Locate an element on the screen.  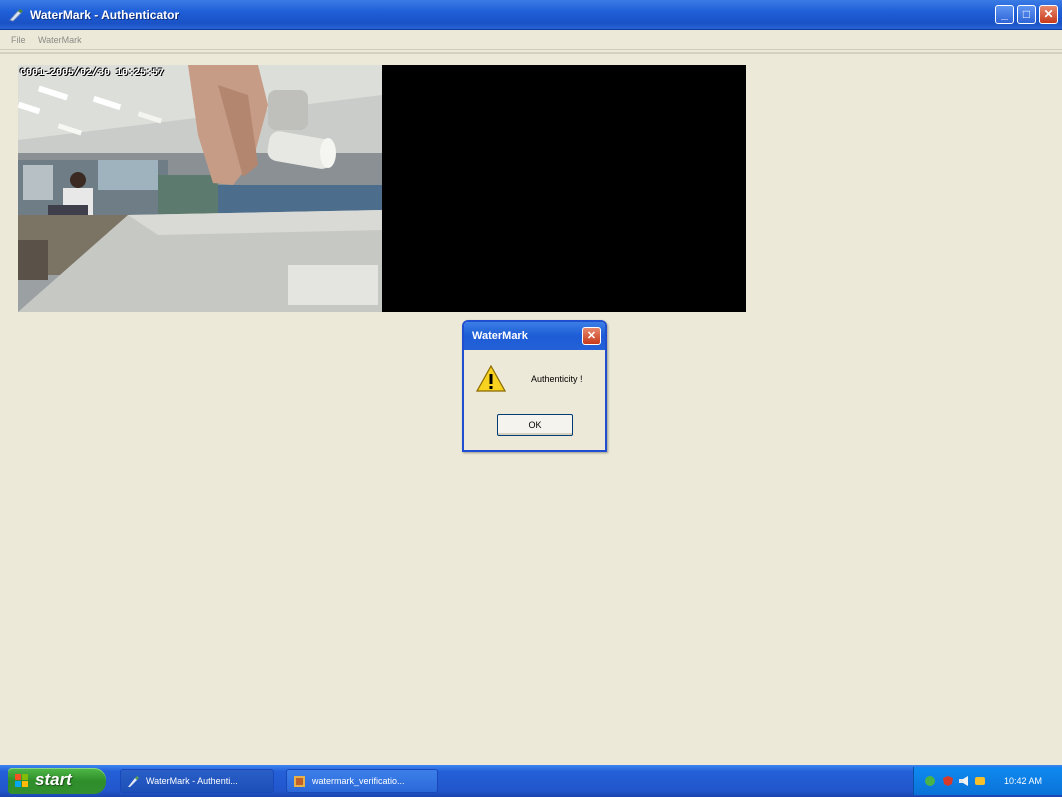
menu-watermark: WaterMark is located at coordinates (60, 40).